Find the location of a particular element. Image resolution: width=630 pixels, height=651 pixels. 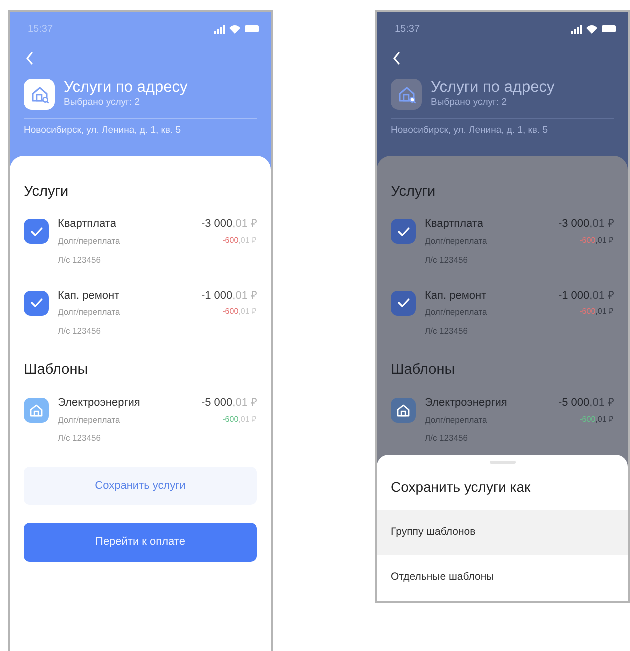

back-icon is located at coordinates (397, 58).